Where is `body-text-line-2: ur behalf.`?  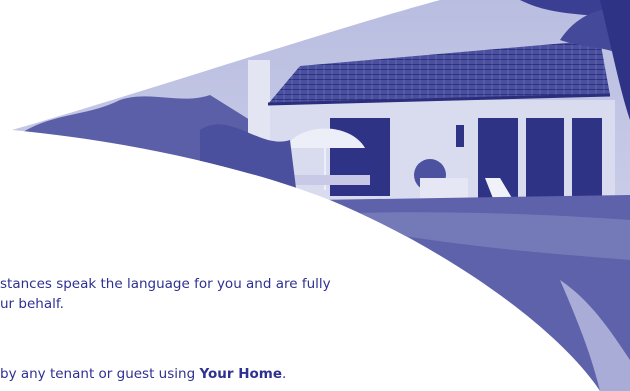
body-text-line-2: ur behalf. is located at coordinates (32, 304).